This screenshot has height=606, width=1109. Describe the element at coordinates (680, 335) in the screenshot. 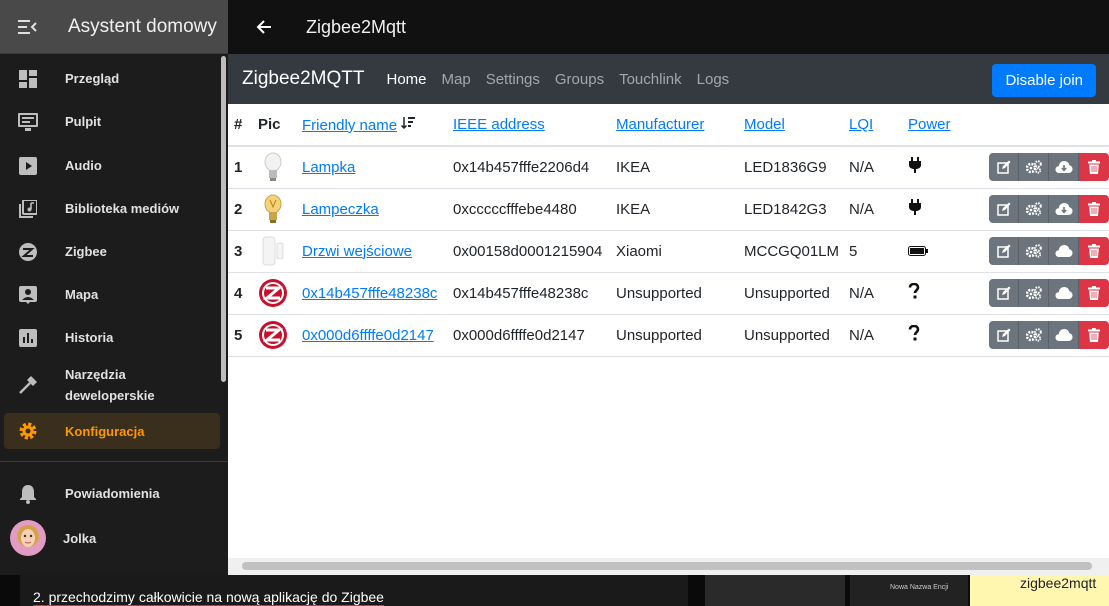

I see `manufacturer-cell: Unsupported` at that location.